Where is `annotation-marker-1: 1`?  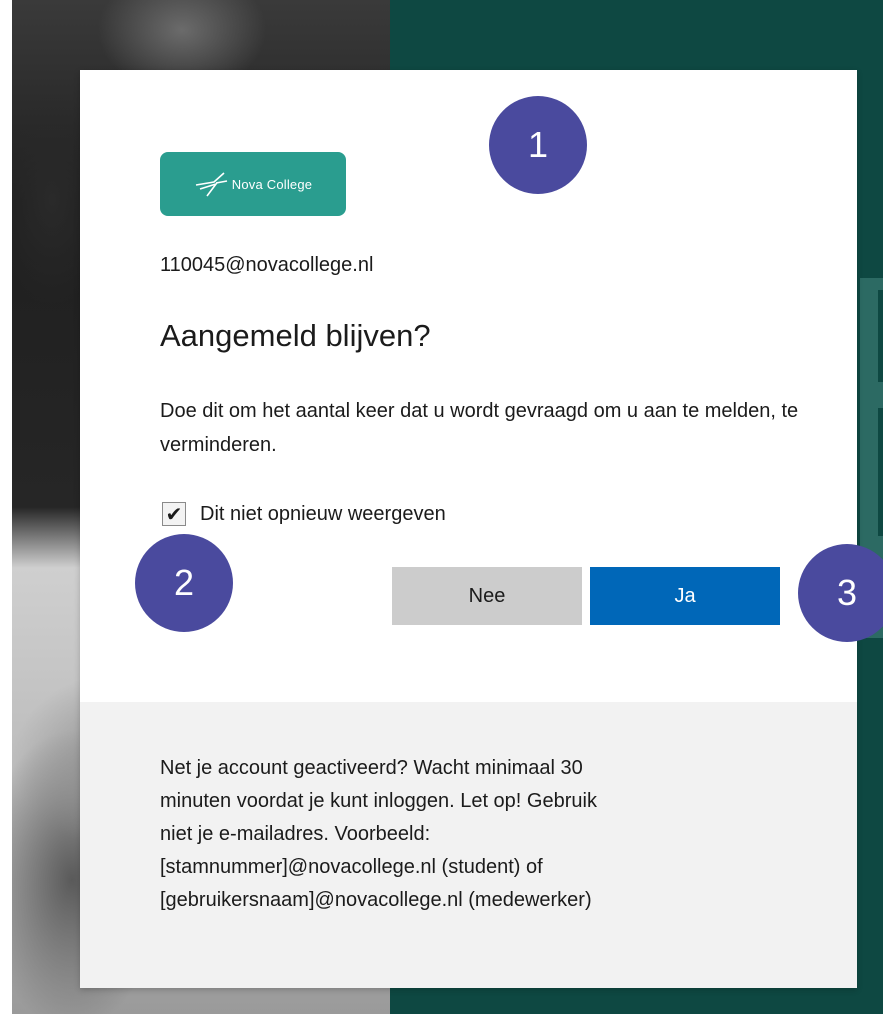
annotation-marker-1: 1 is located at coordinates (538, 145).